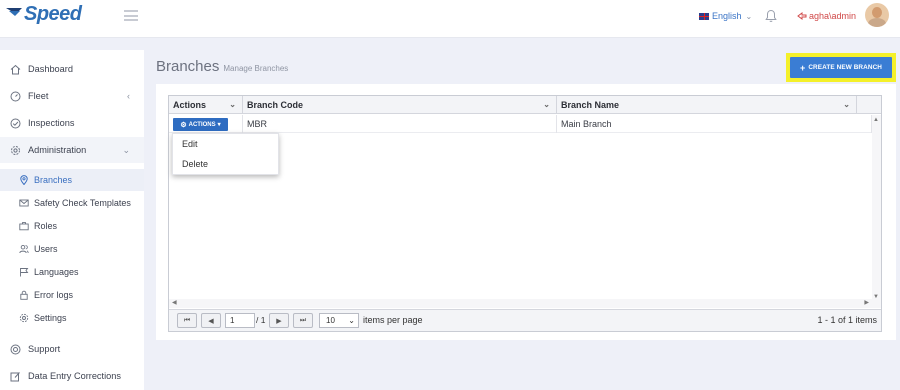 The image size is (900, 390). I want to click on caret-down-icon: ▾, so click(219, 125).